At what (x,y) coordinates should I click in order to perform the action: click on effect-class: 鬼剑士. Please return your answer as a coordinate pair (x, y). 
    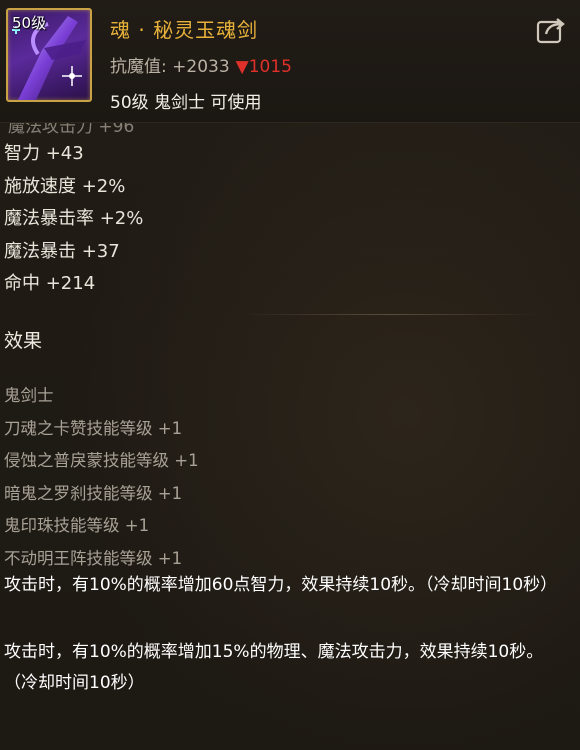
    Looking at the image, I should click on (29, 395).